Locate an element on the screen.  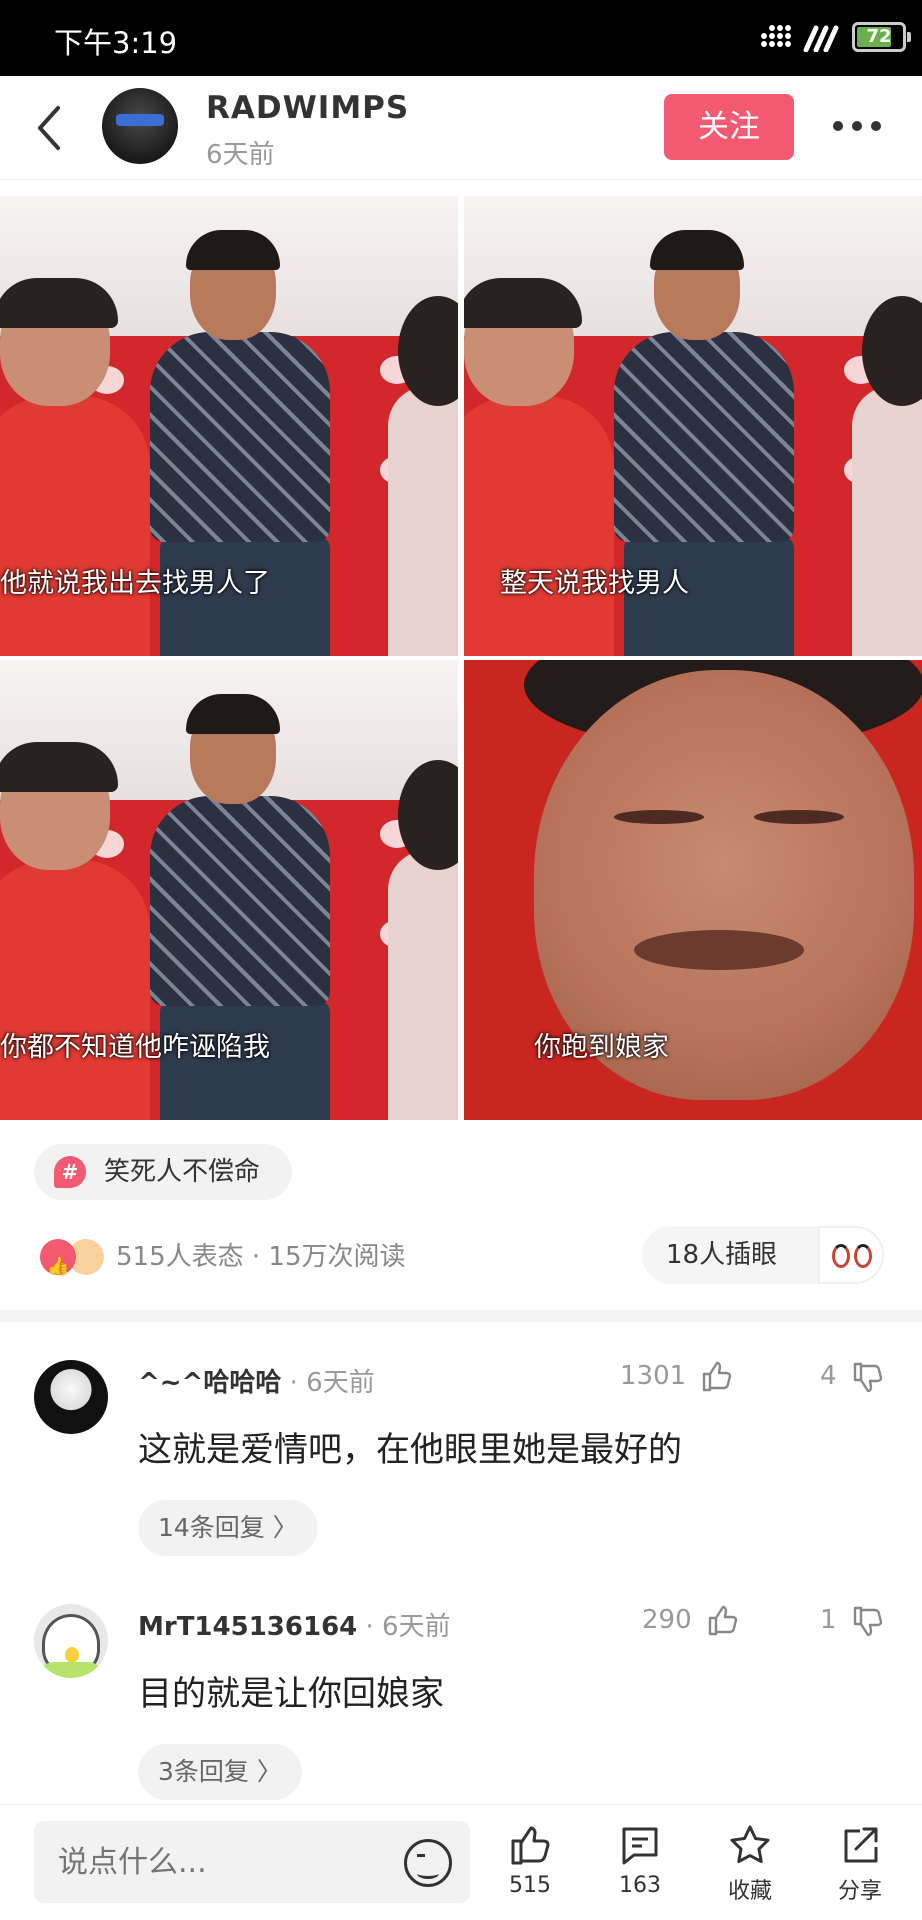
comment-button: 163 is located at coordinates (640, 1868).